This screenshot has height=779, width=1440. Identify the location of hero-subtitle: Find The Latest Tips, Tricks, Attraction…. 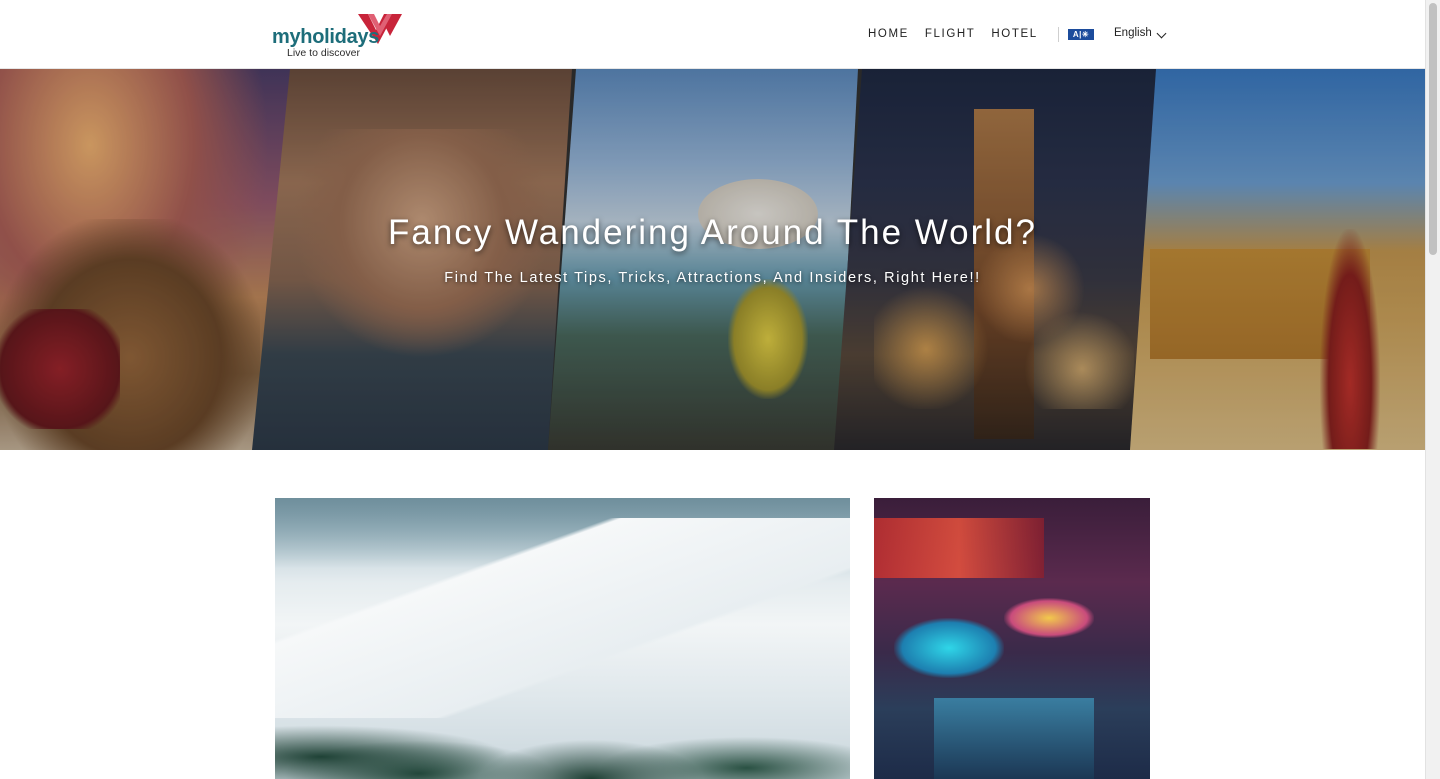
(712, 278).